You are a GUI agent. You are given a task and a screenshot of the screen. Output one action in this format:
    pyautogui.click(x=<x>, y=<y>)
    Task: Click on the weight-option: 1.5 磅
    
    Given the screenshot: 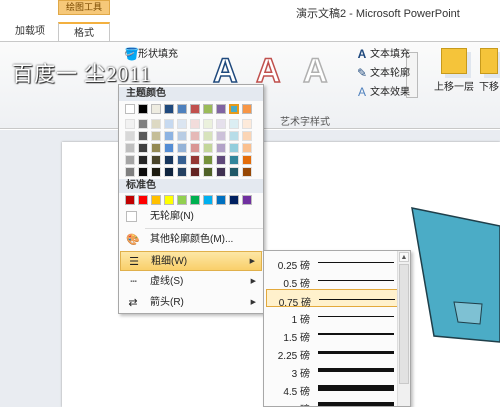 What is the action you would take?
    pyautogui.click(x=332, y=334)
    